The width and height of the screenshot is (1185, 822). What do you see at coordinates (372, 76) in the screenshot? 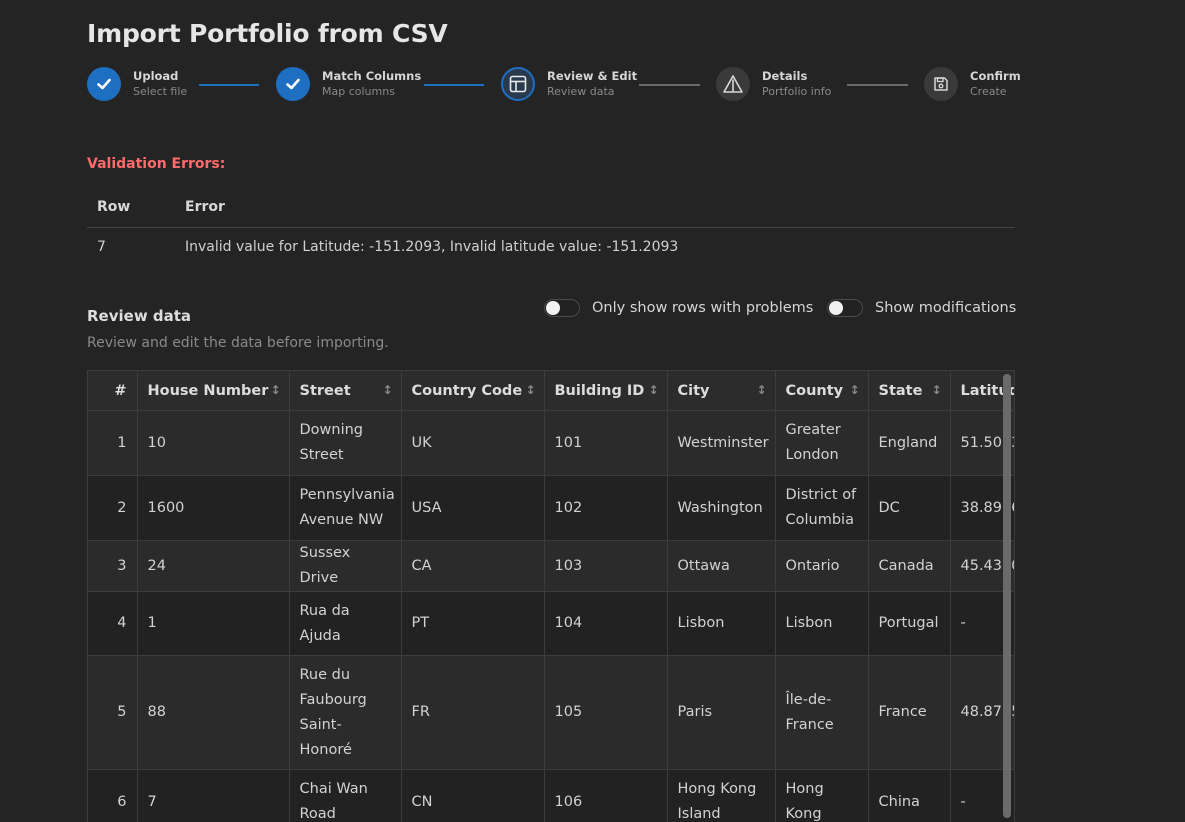
I see `step-label: Match Columns` at bounding box center [372, 76].